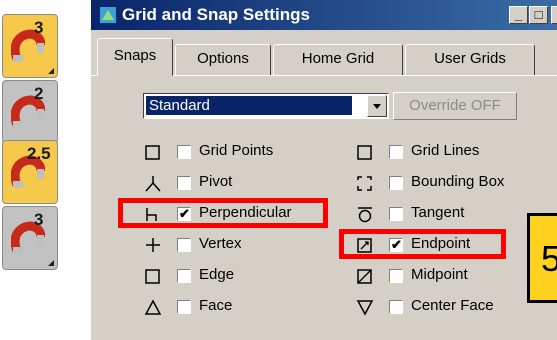 This screenshot has width=557, height=340. What do you see at coordinates (216, 14) in the screenshot?
I see `dialog-title: Grid and Snap Settings` at bounding box center [216, 14].